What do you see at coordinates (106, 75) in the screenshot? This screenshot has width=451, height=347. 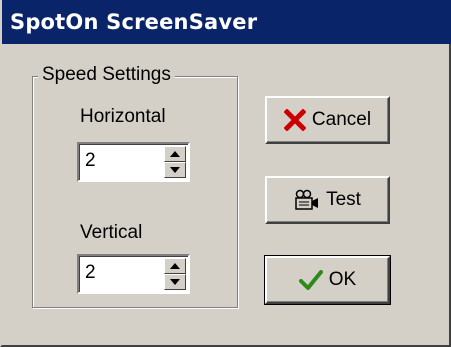 I see `speed-settings-label: Speed Settings` at bounding box center [106, 75].